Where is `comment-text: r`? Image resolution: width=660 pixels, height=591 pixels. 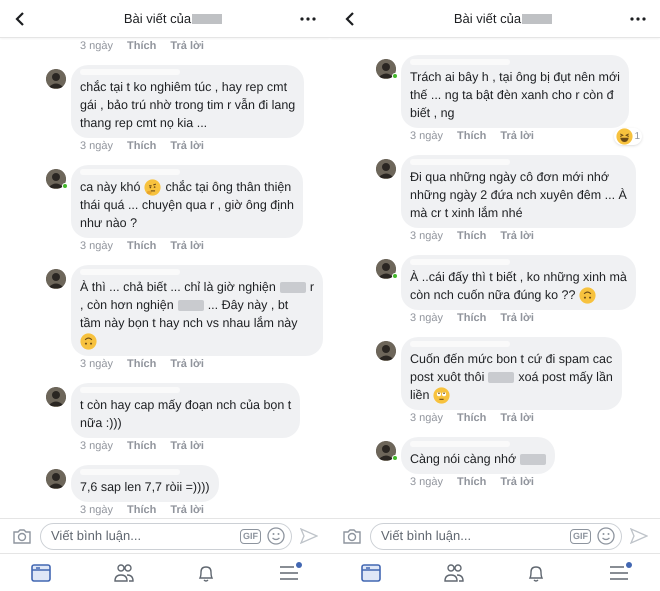 comment-text: r is located at coordinates (312, 287).